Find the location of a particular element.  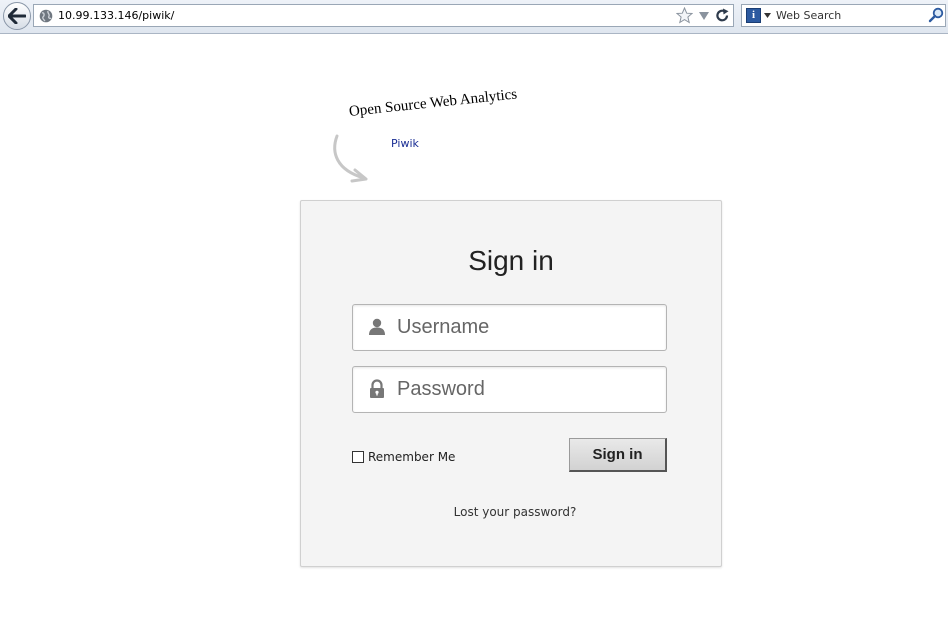

back-arrow-icon is located at coordinates (17, 16).